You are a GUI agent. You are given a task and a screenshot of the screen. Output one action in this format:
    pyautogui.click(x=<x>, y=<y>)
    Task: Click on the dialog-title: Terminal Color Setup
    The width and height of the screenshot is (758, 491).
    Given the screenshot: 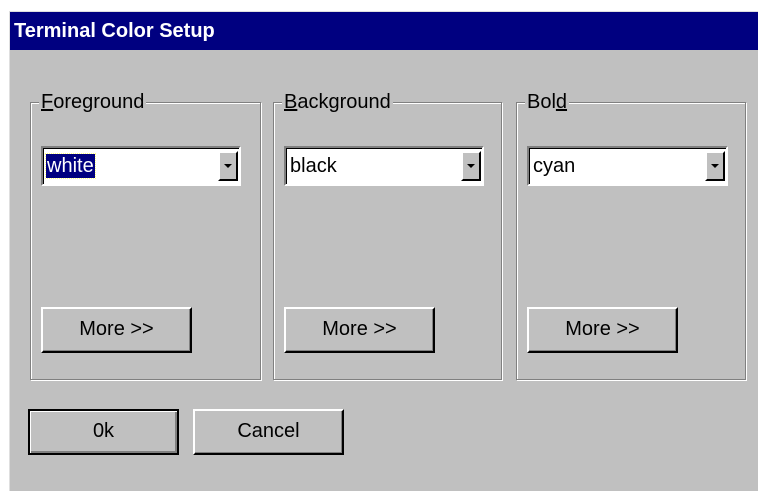 What is the action you would take?
    pyautogui.click(x=114, y=31)
    